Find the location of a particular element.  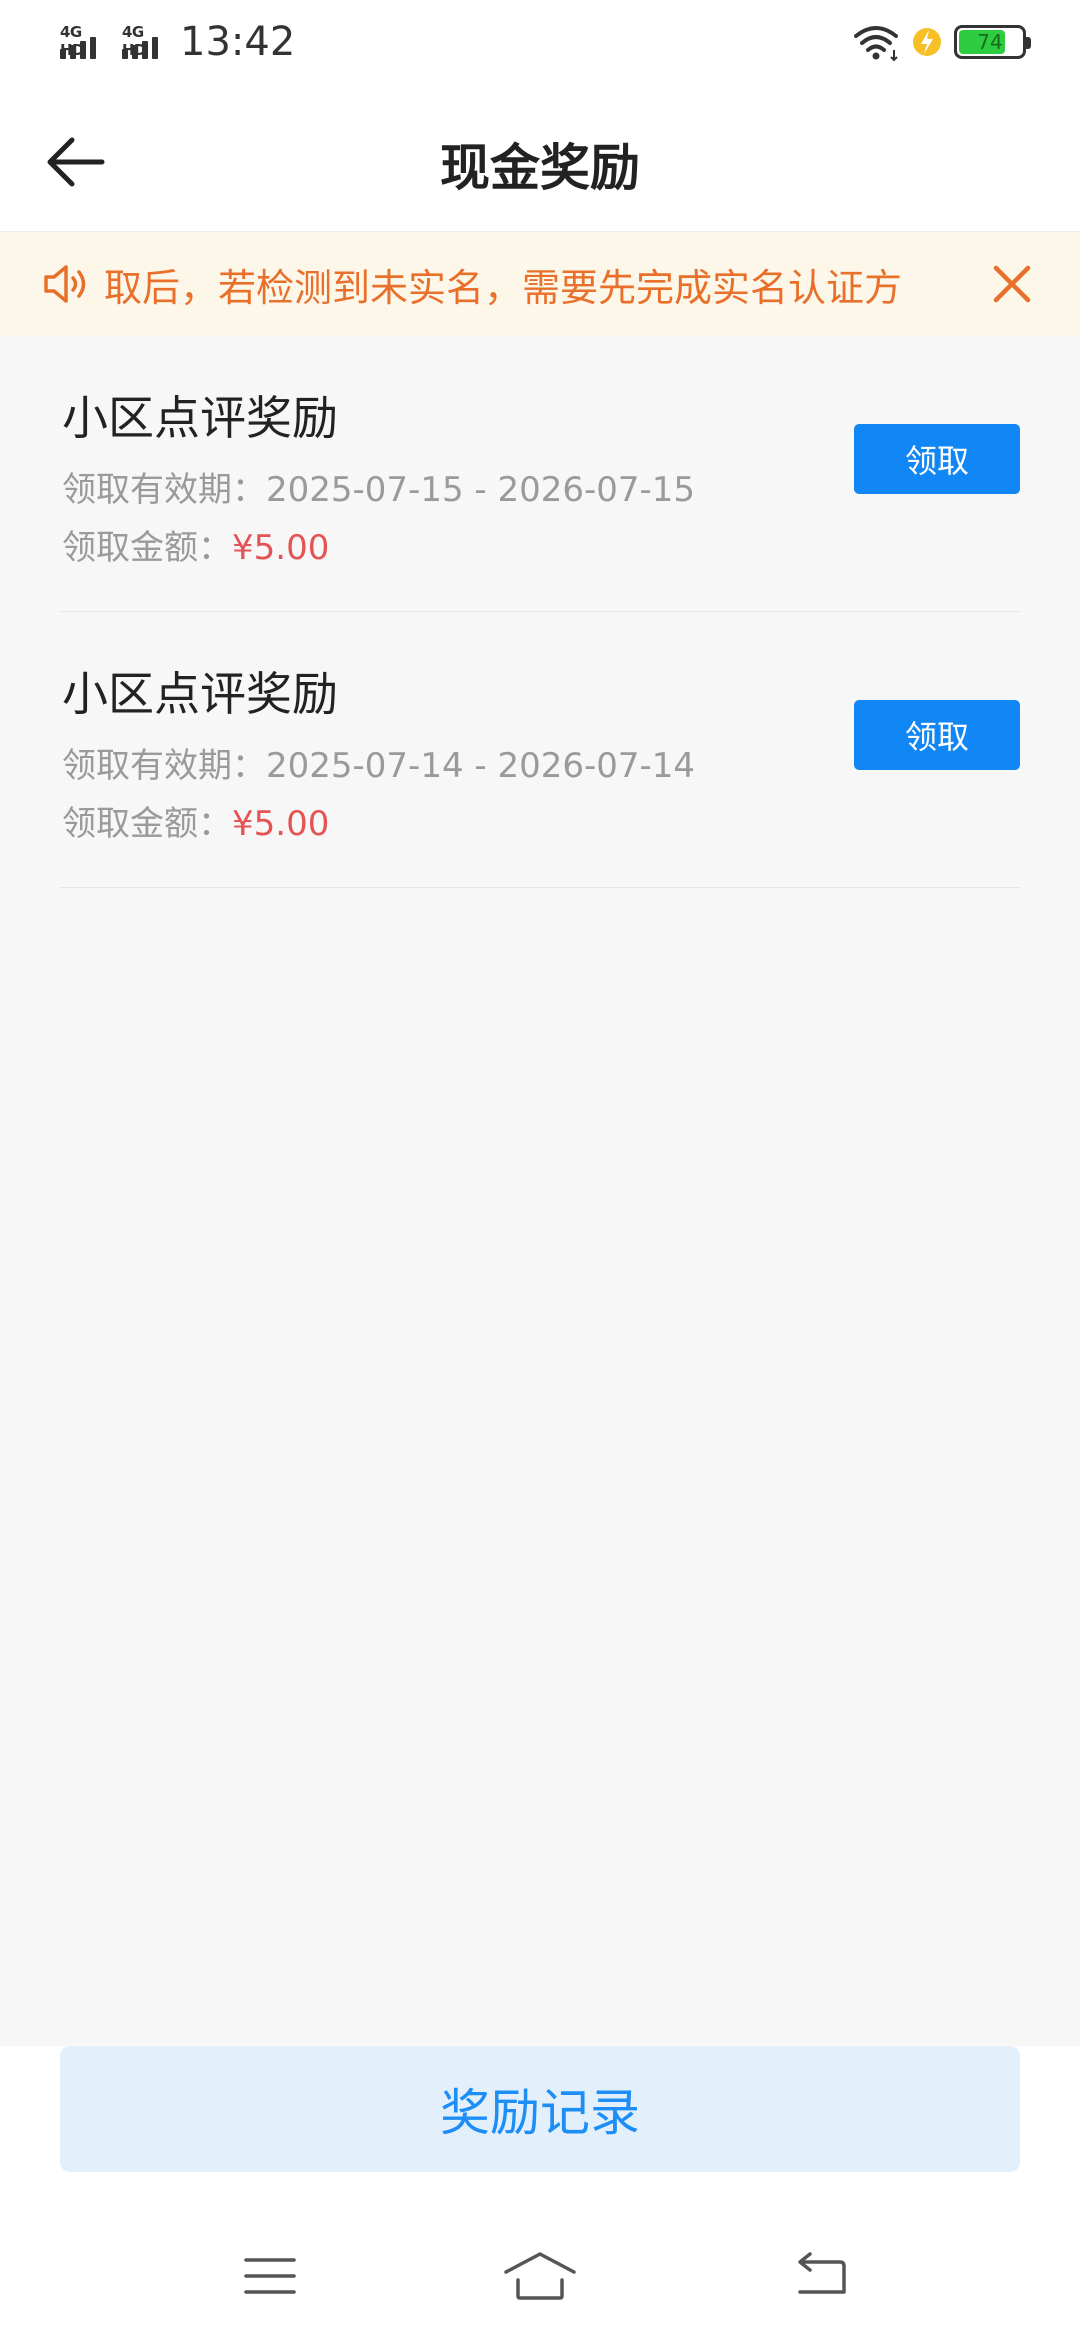

nav-bar: 现金奖励 is located at coordinates (540, 158).